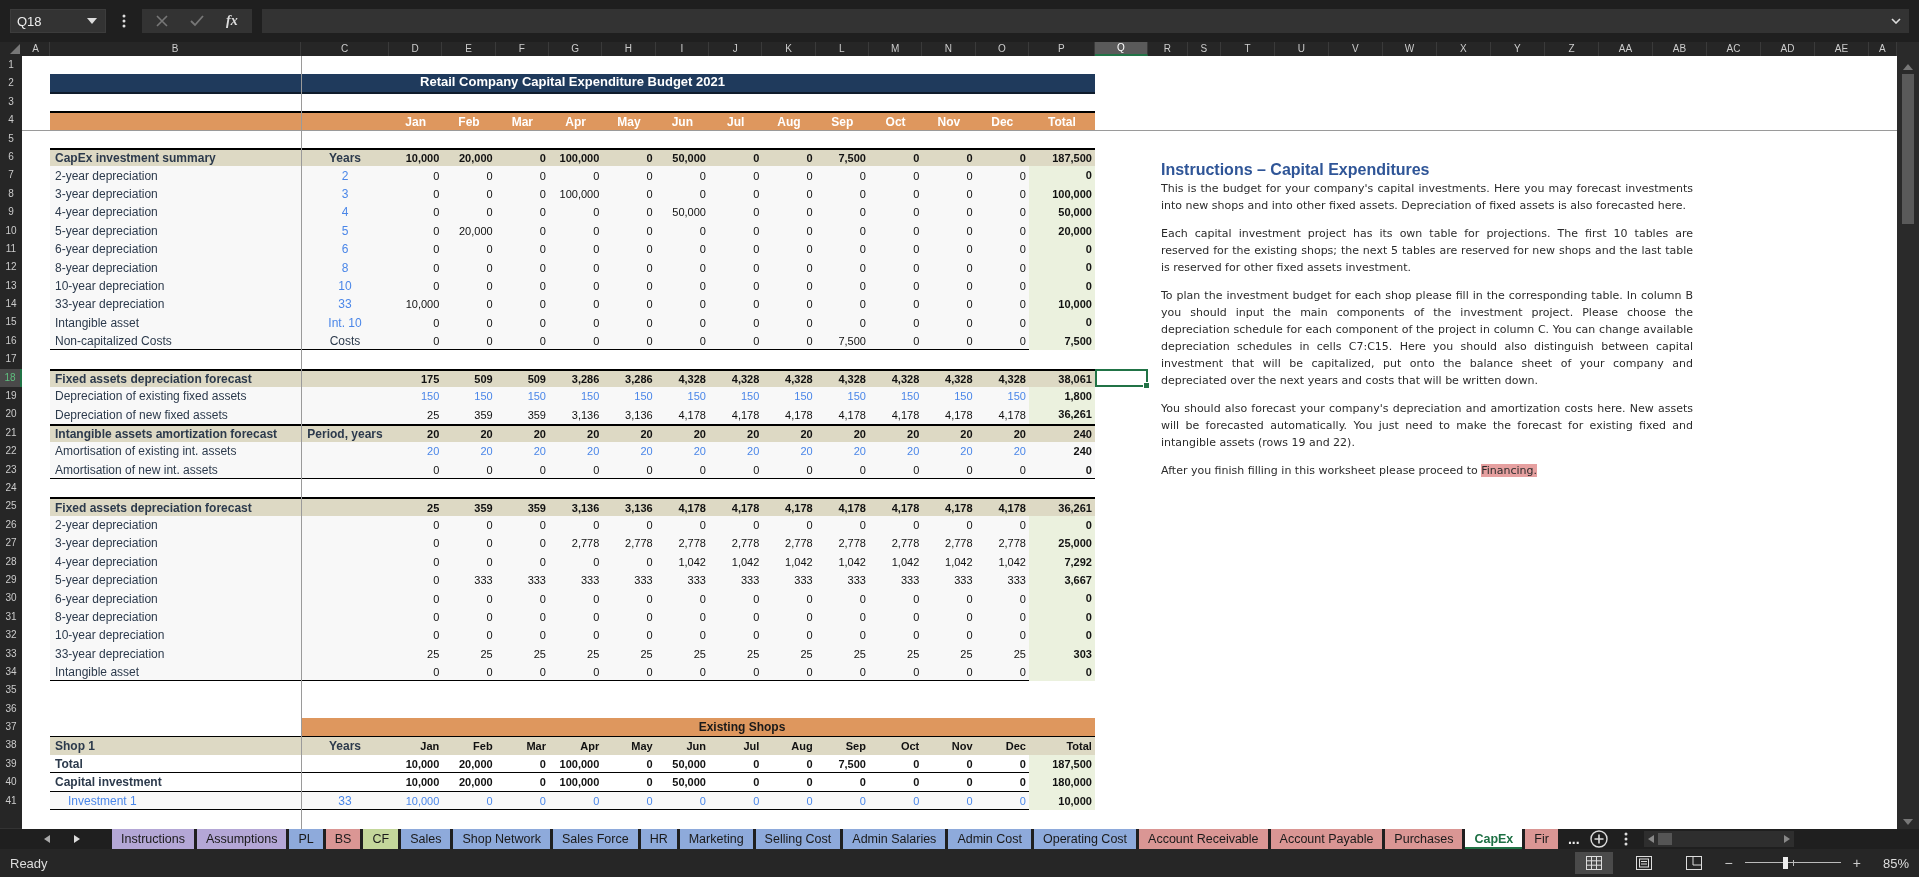 This screenshot has width=1919, height=877. Describe the element at coordinates (11, 84) in the screenshot. I see `row-header: 2` at that location.